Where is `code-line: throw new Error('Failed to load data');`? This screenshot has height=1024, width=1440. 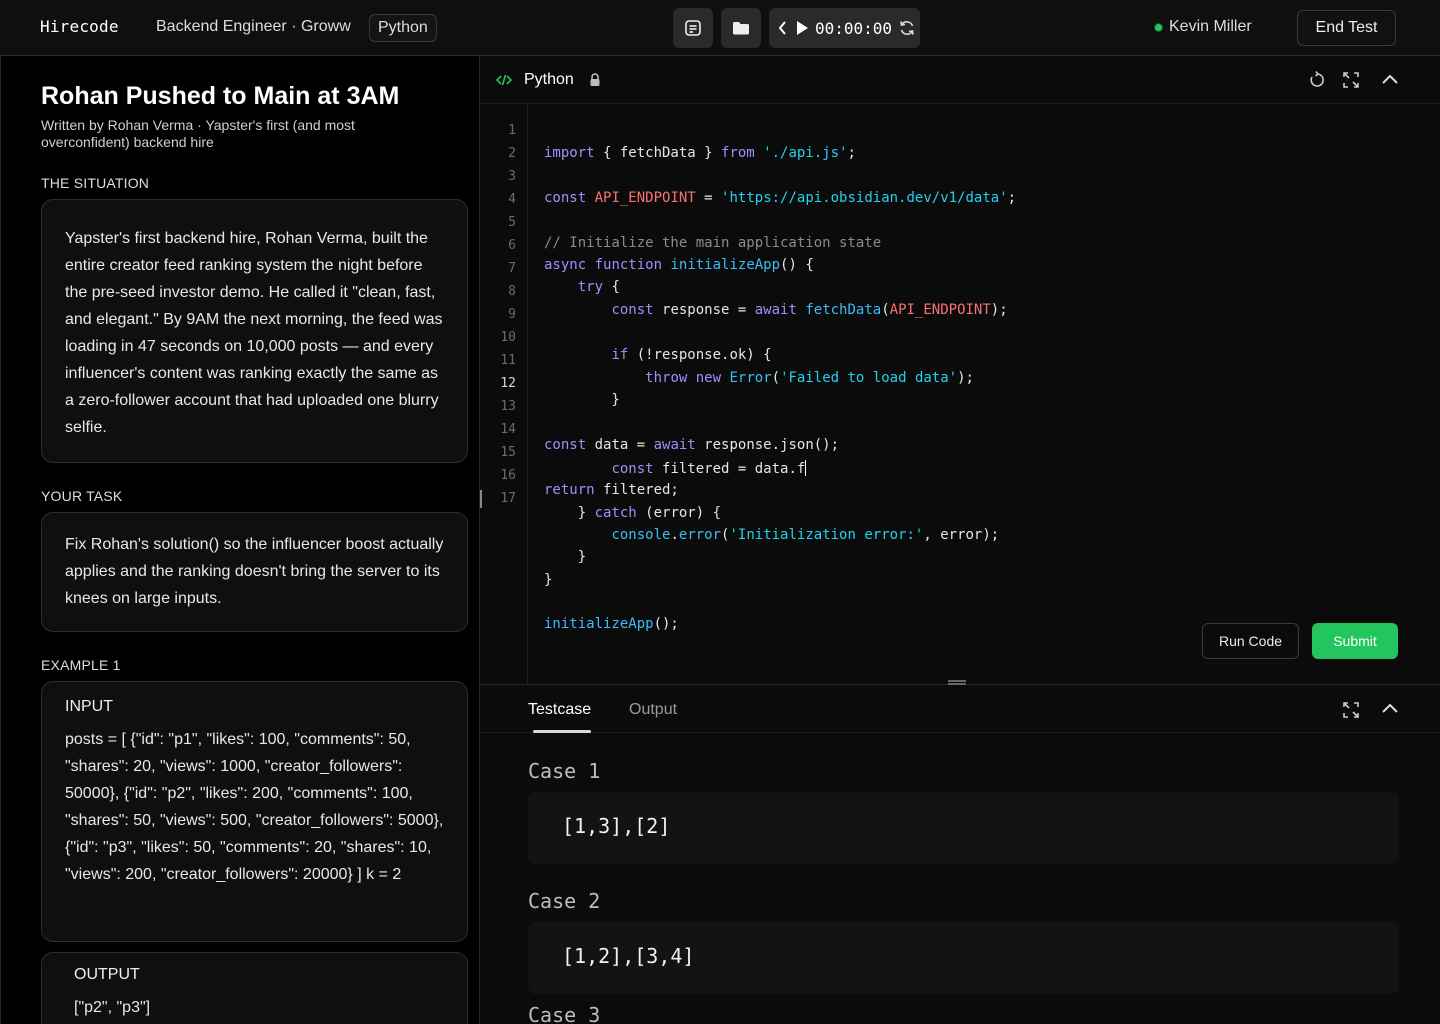 code-line: throw new Error('Failed to load data'); is located at coordinates (809, 378).